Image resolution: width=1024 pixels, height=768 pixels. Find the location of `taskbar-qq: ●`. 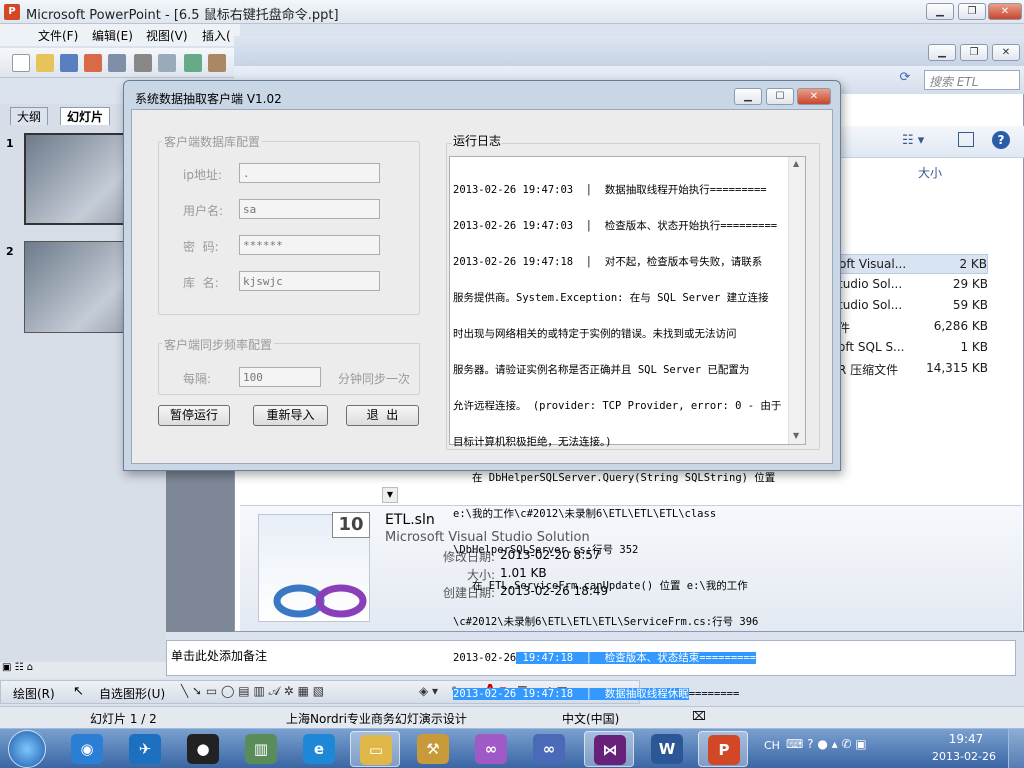

taskbar-qq: ● is located at coordinates (203, 749).